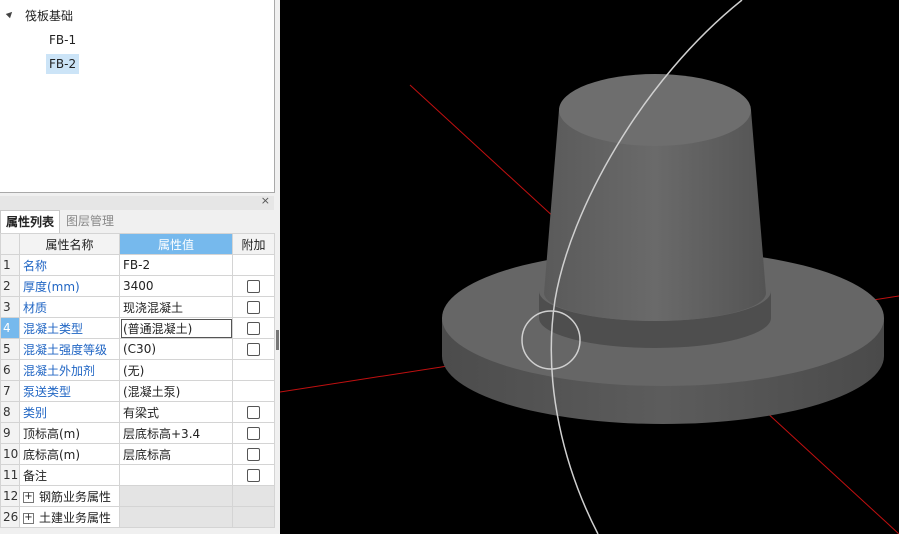 The image size is (899, 534). Describe the element at coordinates (69, 454) in the screenshot. I see `property-name: 底标高(m)` at that location.